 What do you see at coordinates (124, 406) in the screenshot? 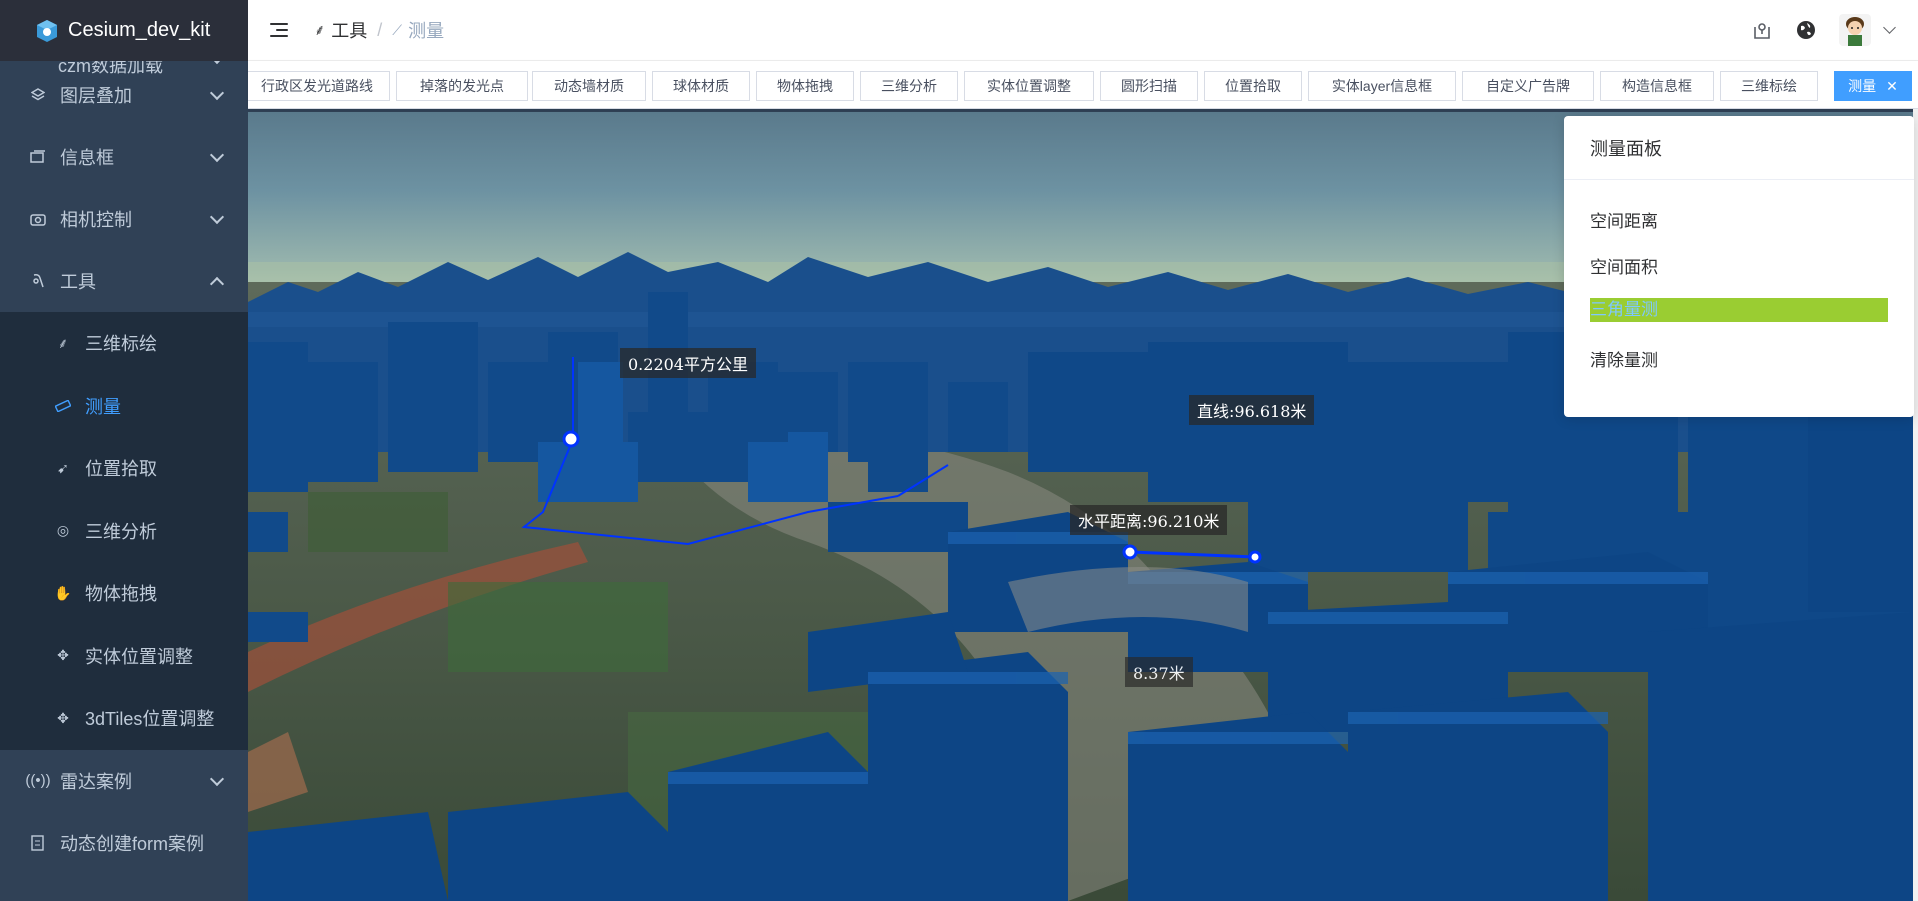
I see `sidebar-item-measure: 测量` at bounding box center [124, 406].